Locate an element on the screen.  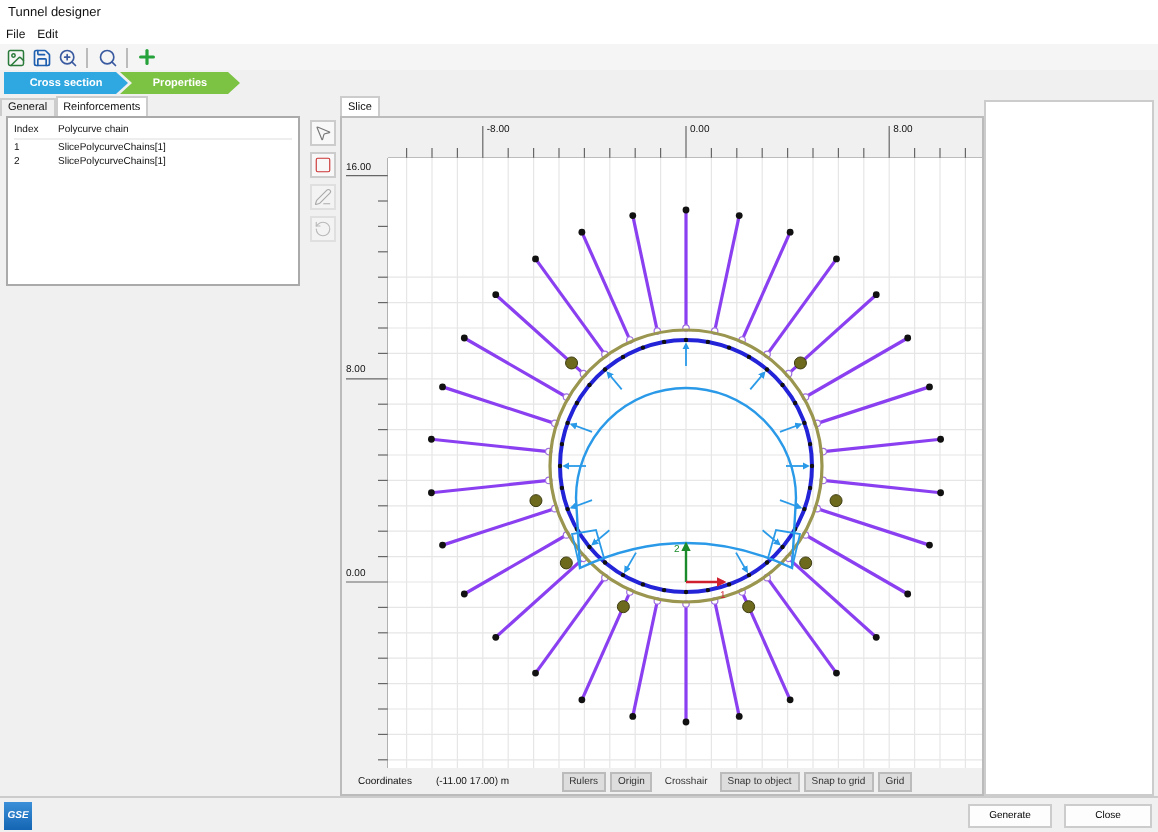
line-icon is located at coordinates (322, 197).